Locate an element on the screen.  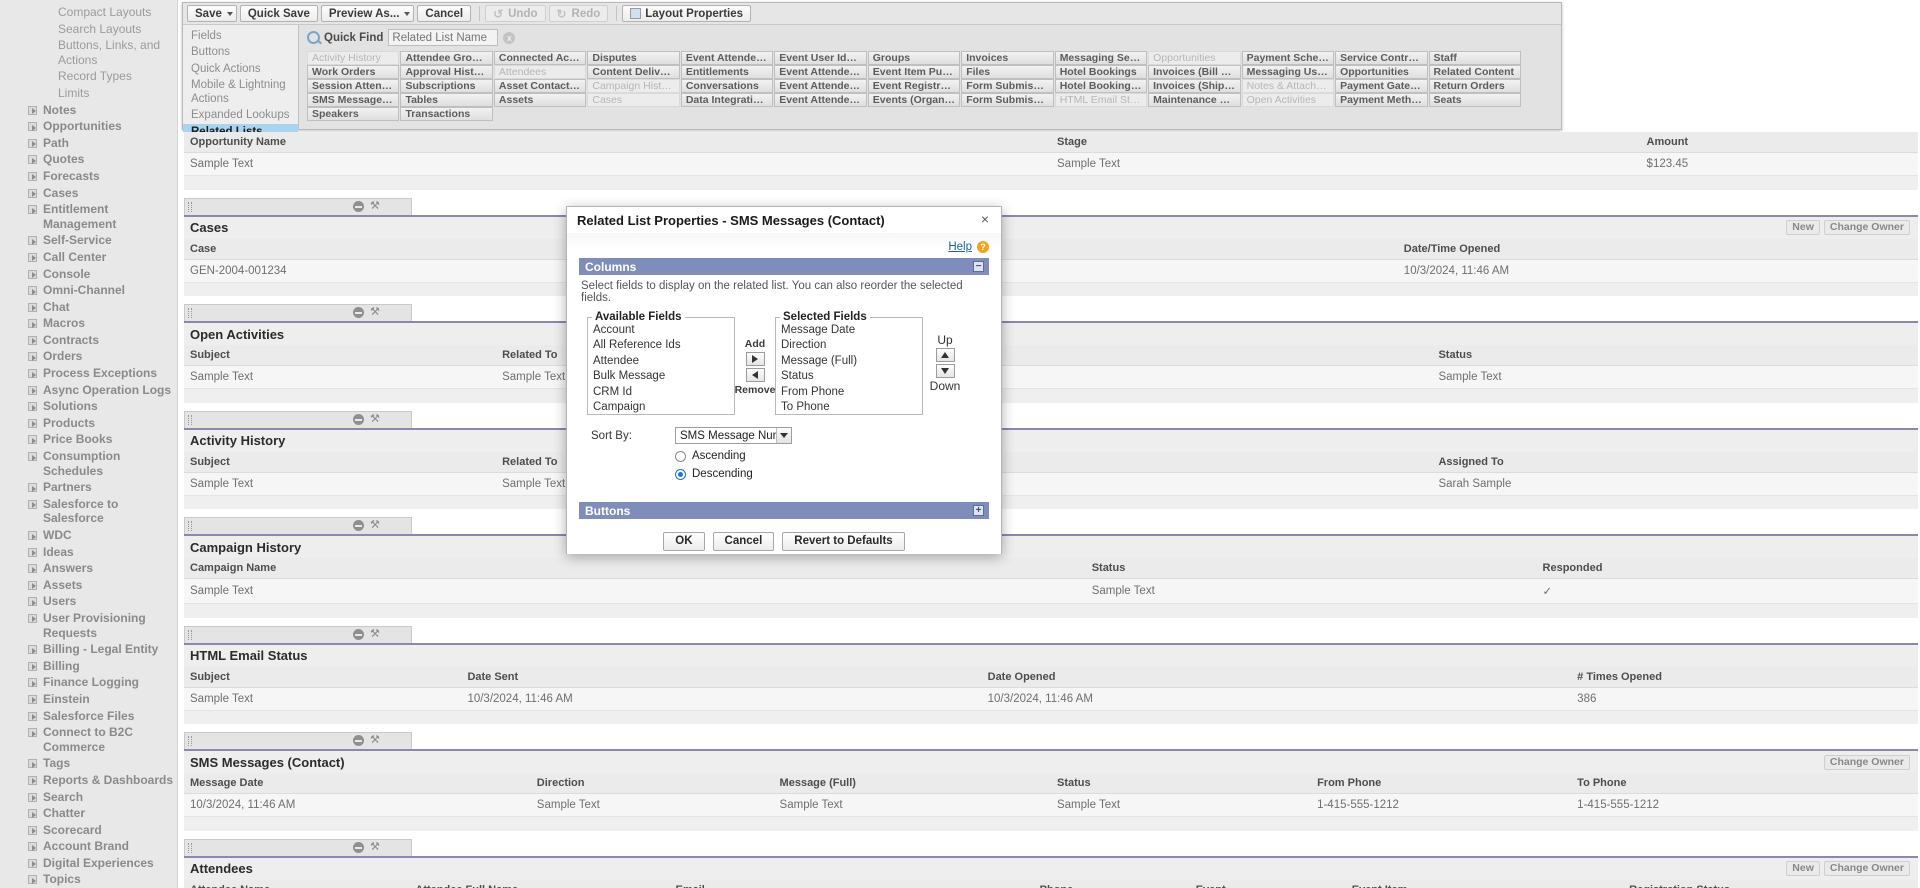
sidebar-item-user-provisioning-requests: User Provisioning Requests is located at coordinates (88, 625).